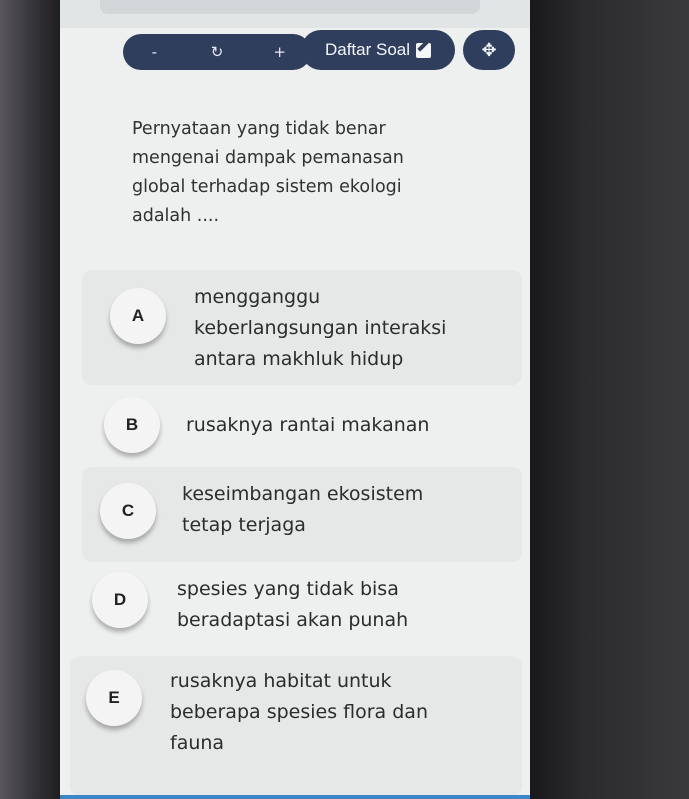 The height and width of the screenshot is (799, 689). Describe the element at coordinates (138, 316) in the screenshot. I see `option-a-letter: A` at that location.